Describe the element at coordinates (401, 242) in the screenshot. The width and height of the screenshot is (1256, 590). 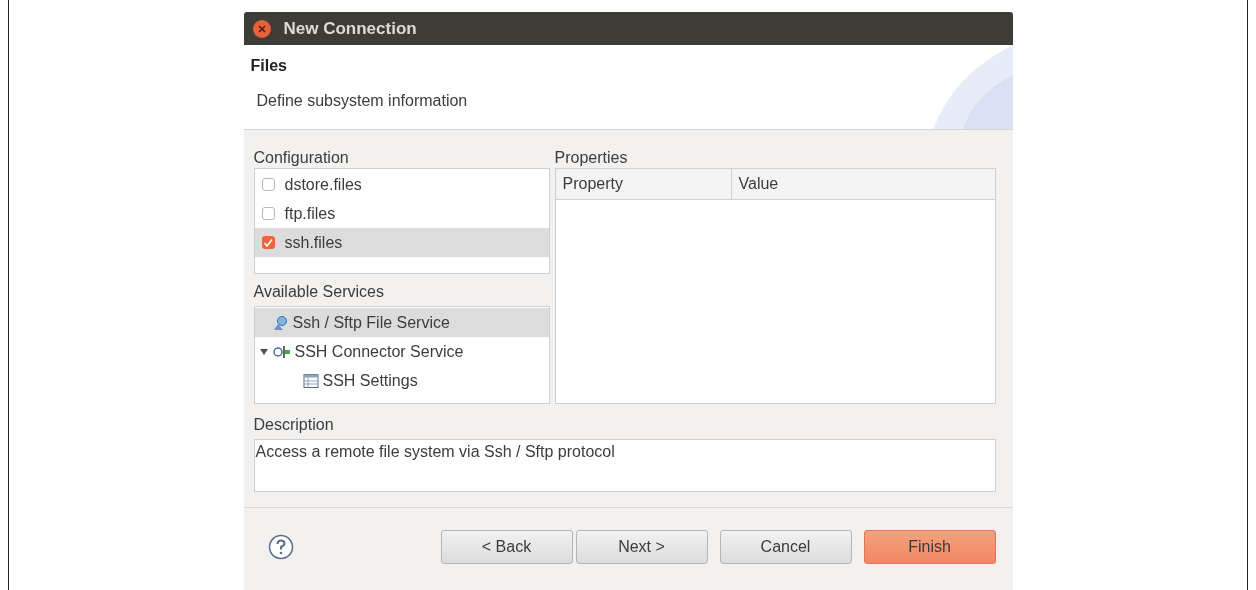
I see `list-item: ssh.files` at that location.